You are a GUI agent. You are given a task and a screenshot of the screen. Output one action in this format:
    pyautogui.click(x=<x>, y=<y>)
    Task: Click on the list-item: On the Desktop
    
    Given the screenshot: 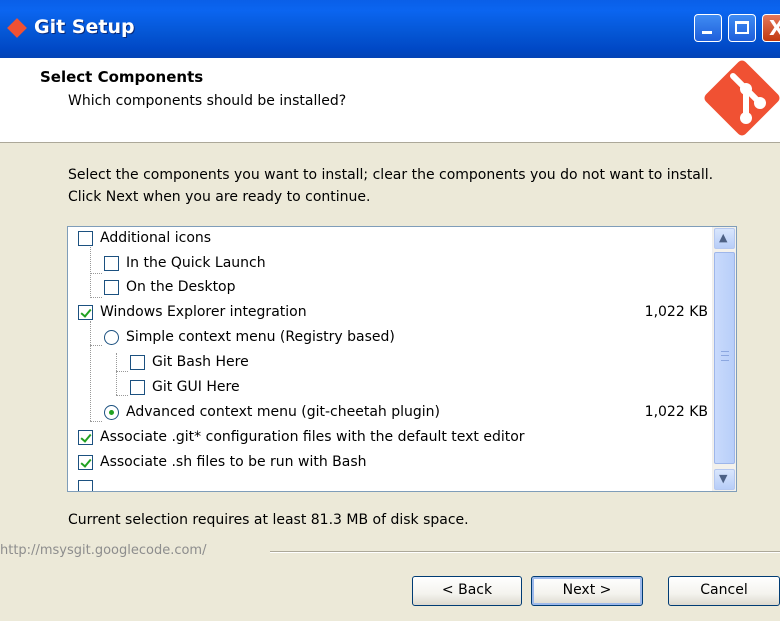 What is the action you would take?
    pyautogui.click(x=388, y=289)
    